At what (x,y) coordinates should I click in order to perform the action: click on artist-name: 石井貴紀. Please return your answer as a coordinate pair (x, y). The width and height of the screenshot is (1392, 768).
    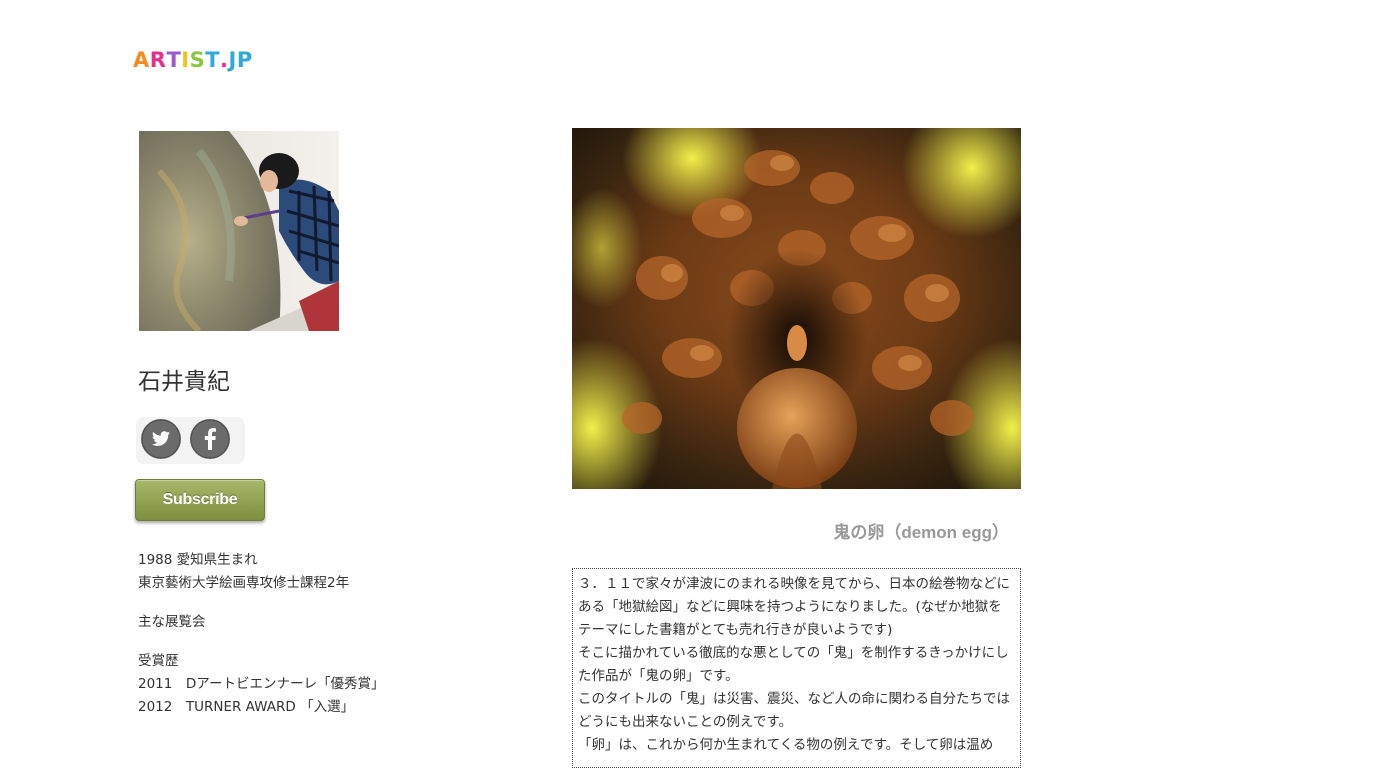
    Looking at the image, I should click on (184, 382).